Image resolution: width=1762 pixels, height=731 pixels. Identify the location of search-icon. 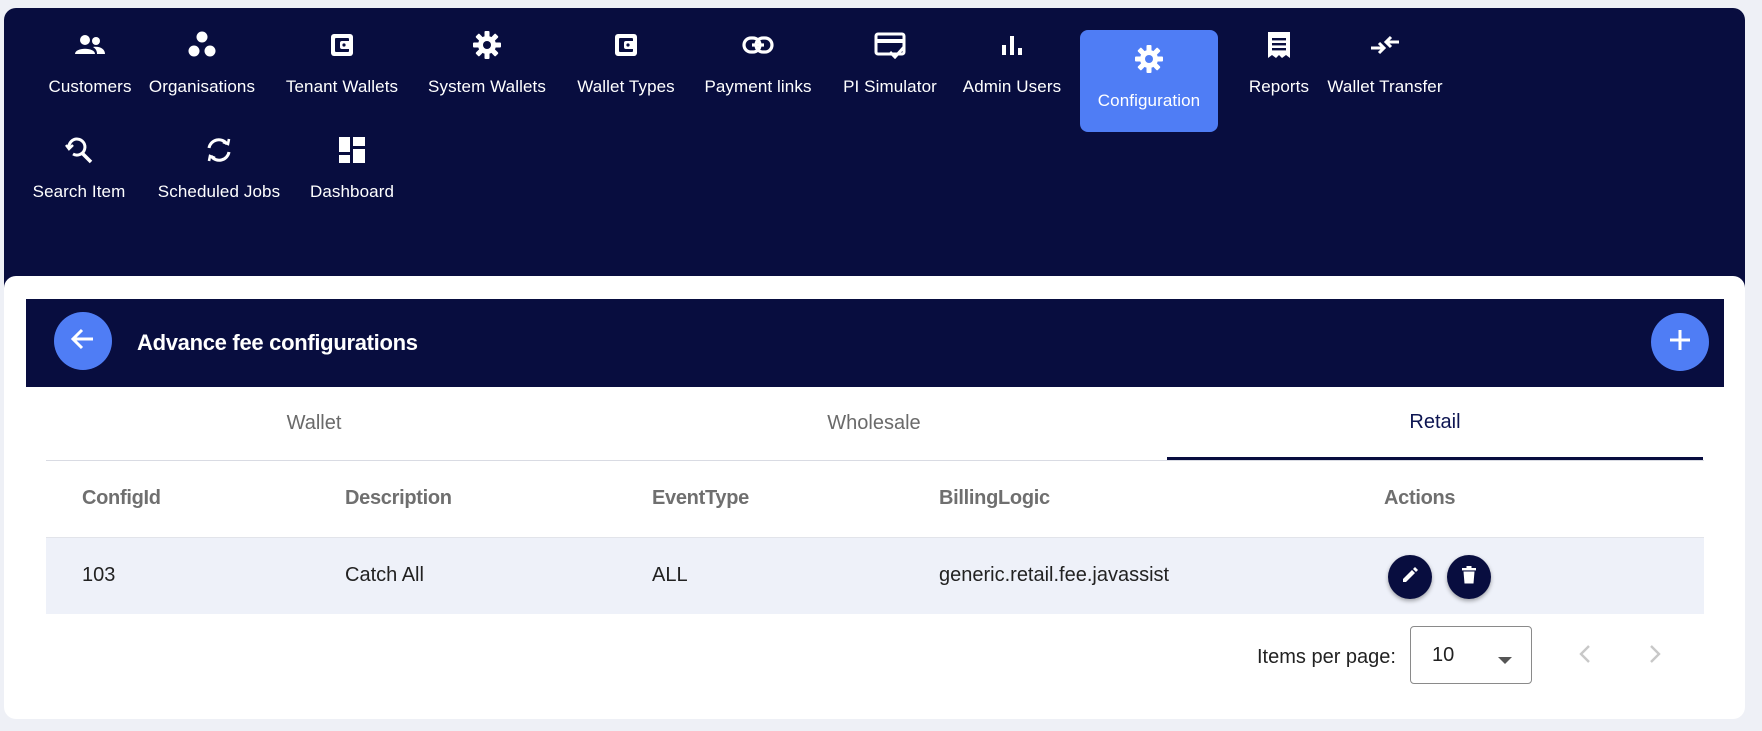
(79, 150).